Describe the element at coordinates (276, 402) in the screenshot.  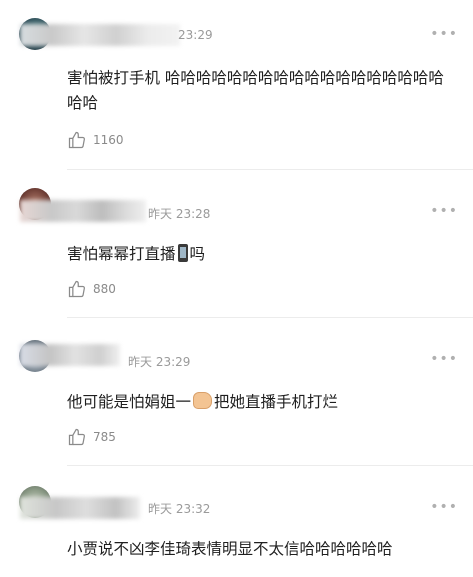
I see `comment-text-part: 把她直播手机打烂` at that location.